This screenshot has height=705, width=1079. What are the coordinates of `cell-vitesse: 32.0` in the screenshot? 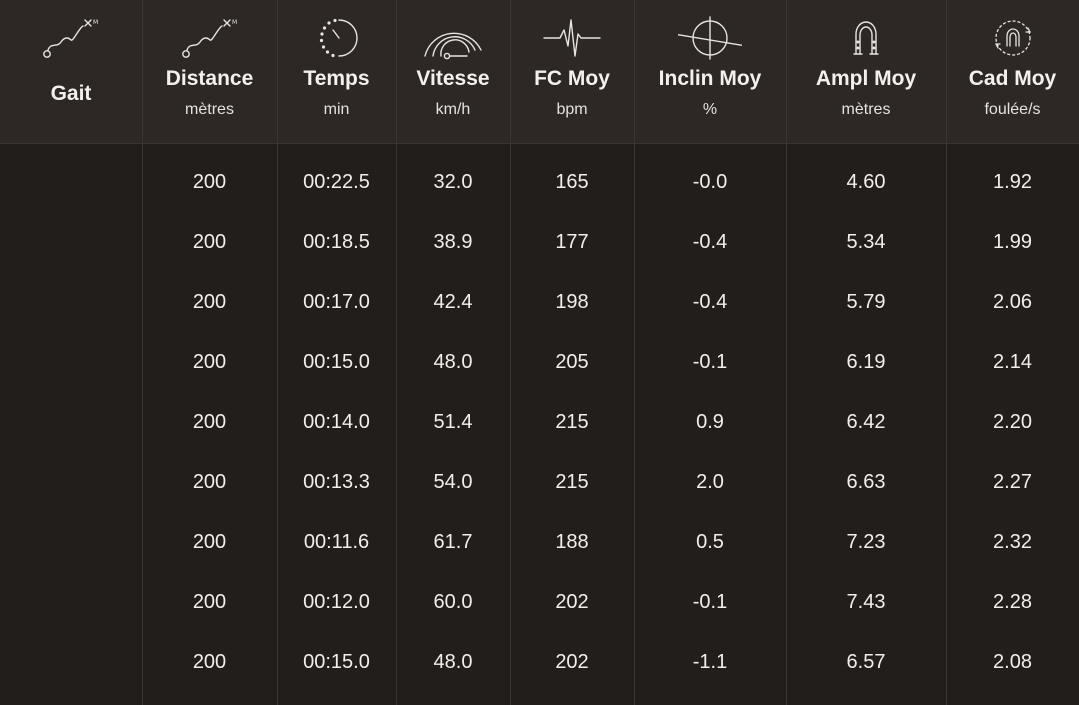 It's located at (453, 182).